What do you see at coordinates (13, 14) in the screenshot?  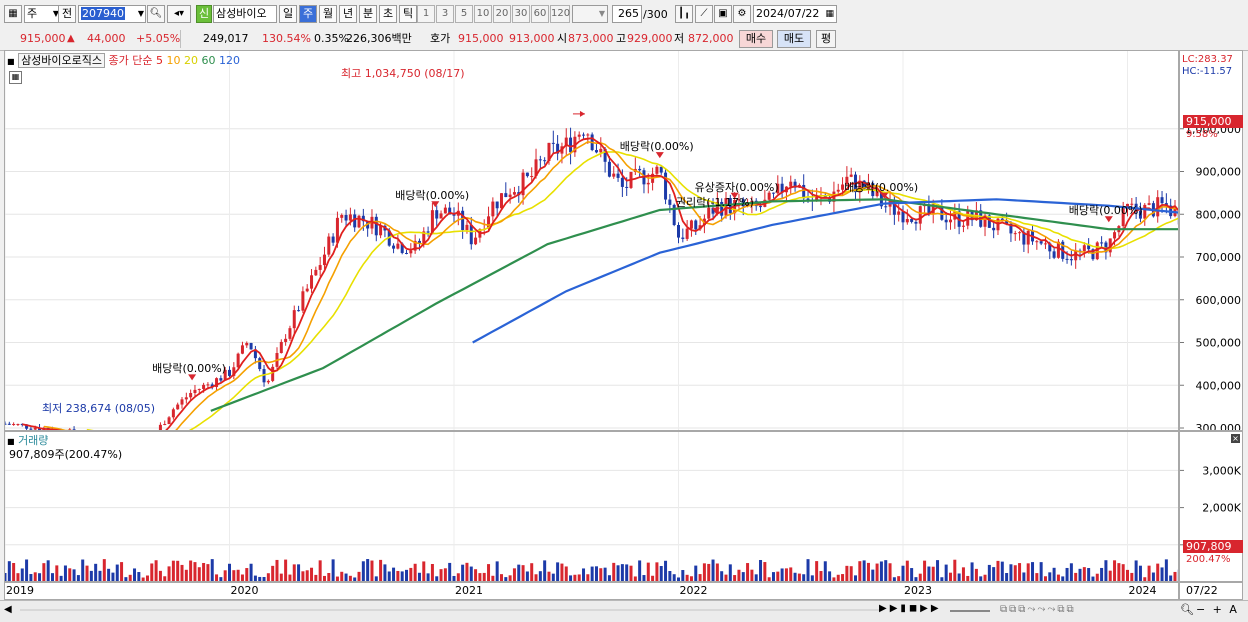 I see `layout-icon: ▦` at bounding box center [13, 14].